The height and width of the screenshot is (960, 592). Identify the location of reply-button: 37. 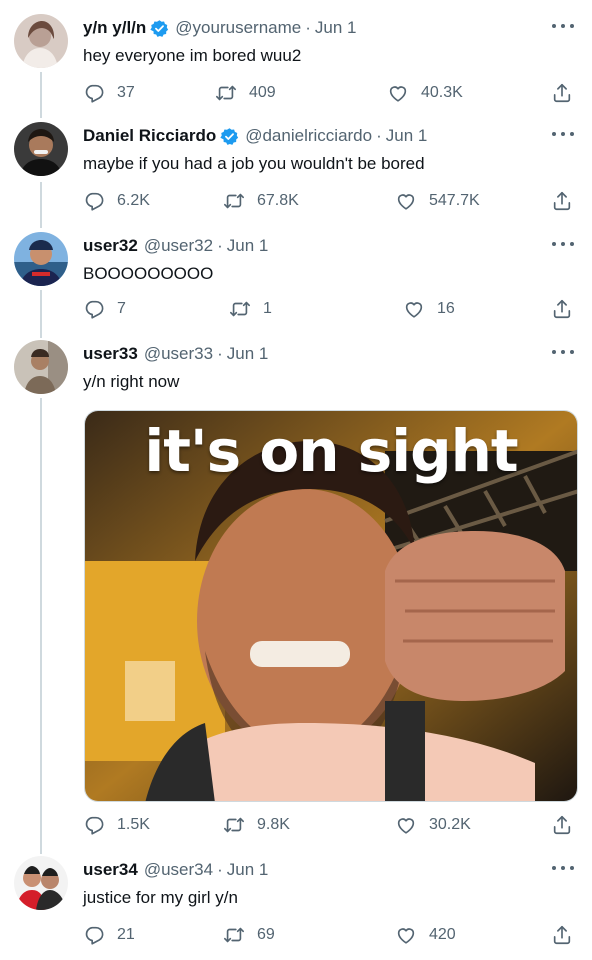
(109, 93).